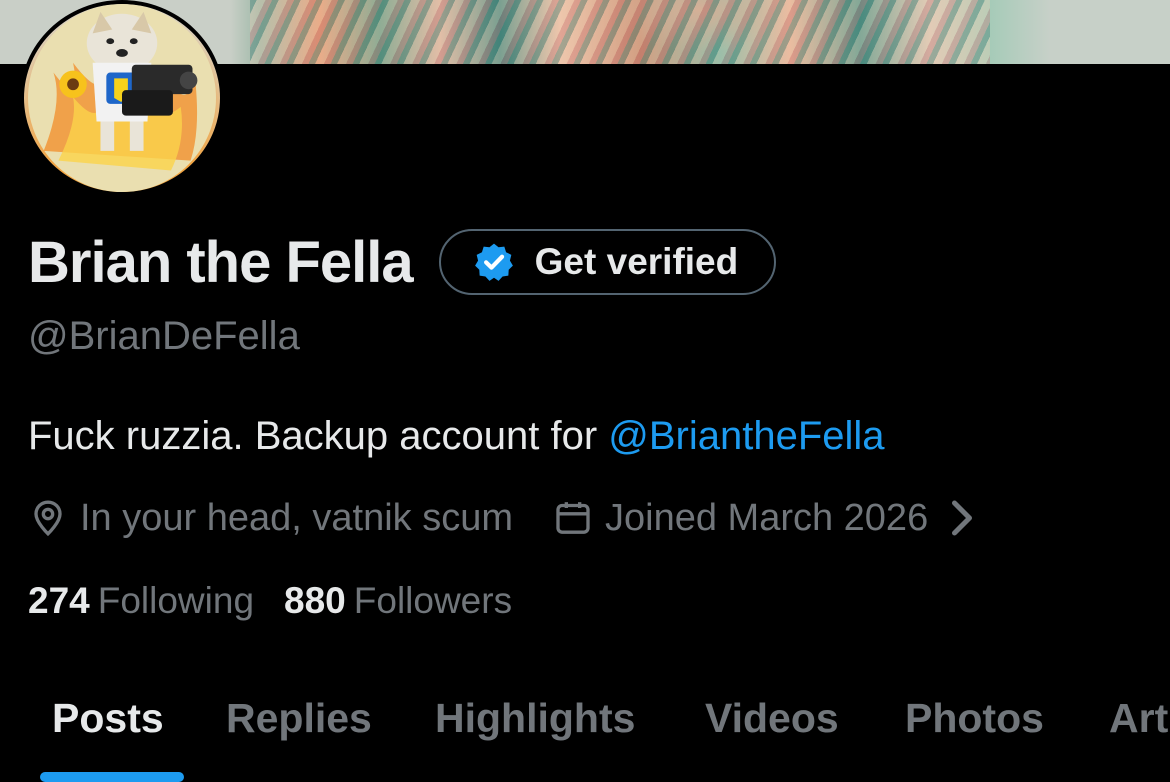 Image resolution: width=1170 pixels, height=782 pixels. What do you see at coordinates (221, 262) in the screenshot?
I see `profile-display-name: Brian the Fella` at bounding box center [221, 262].